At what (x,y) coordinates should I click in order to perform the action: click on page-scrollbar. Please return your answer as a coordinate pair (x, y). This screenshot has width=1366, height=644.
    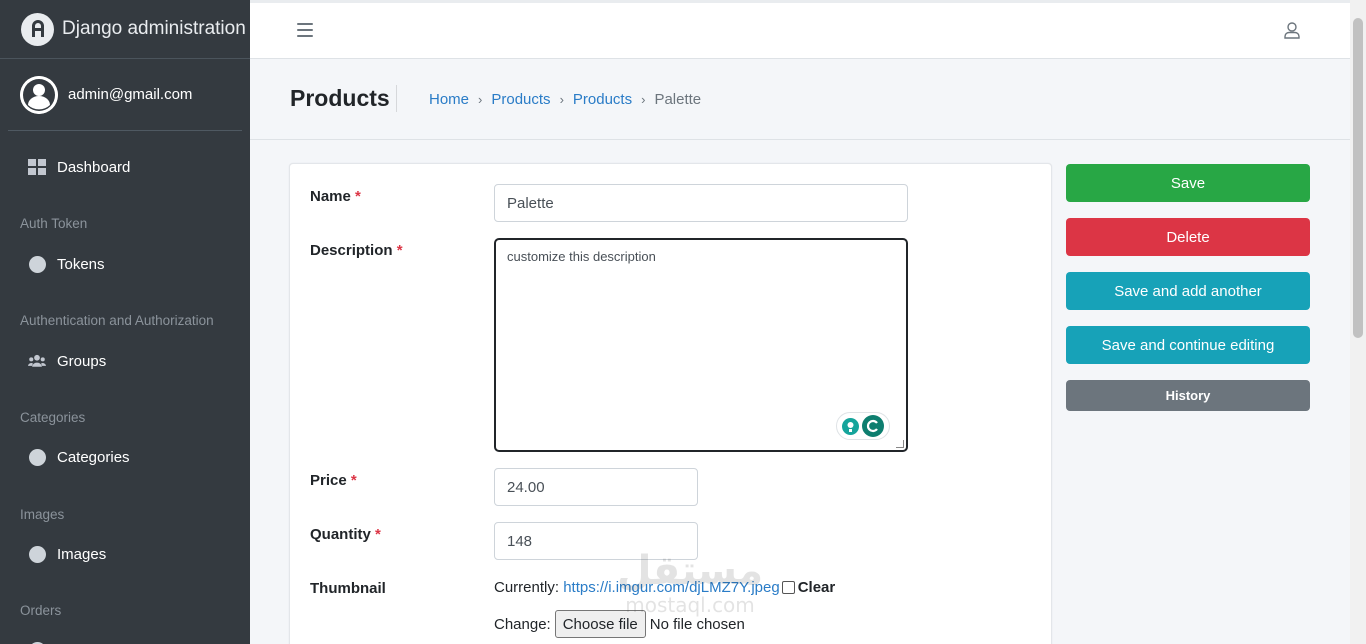
    Looking at the image, I should click on (1358, 322).